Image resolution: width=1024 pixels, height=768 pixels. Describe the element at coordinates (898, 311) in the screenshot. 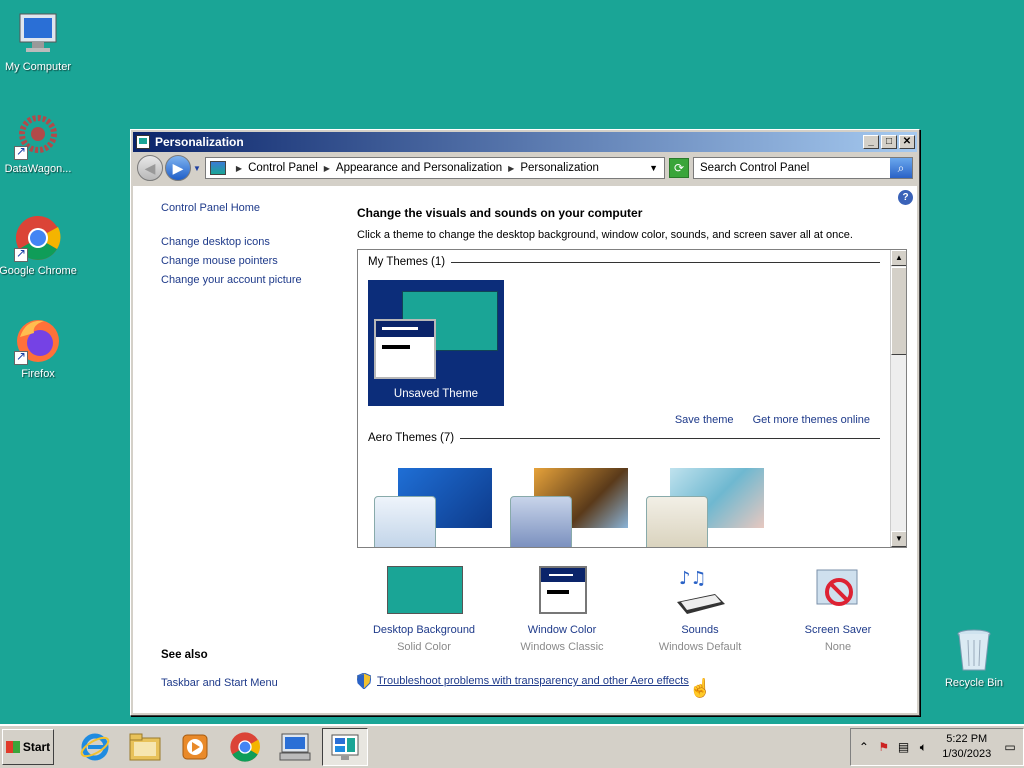

I see `scroll-thumb` at that location.